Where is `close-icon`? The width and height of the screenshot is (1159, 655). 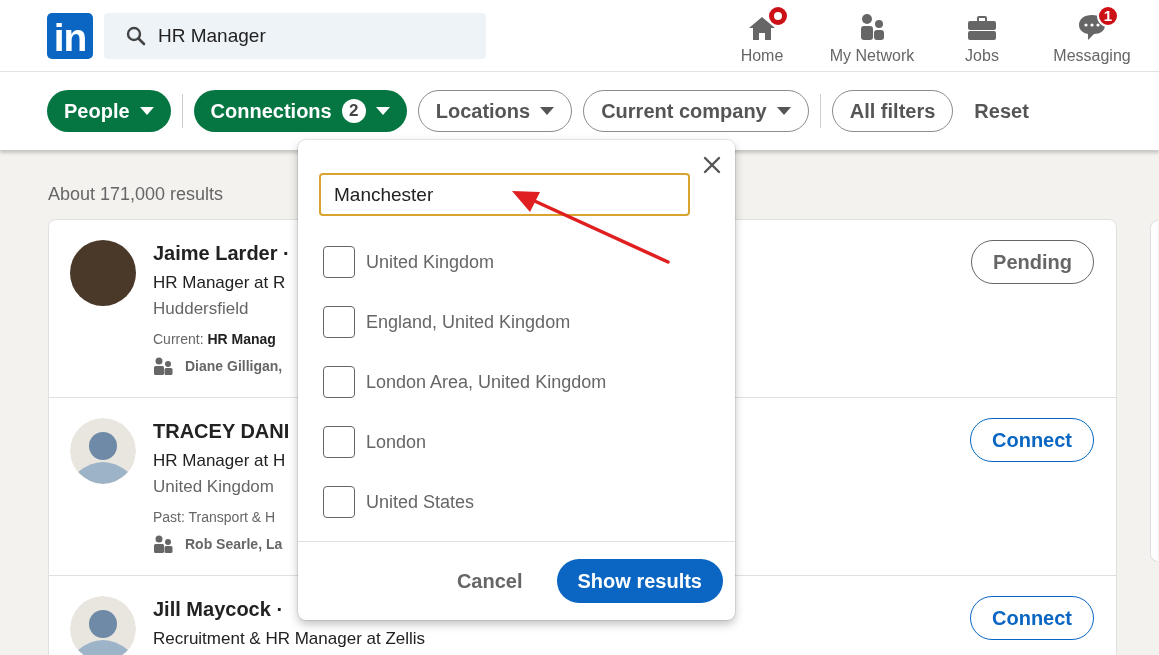 close-icon is located at coordinates (712, 165).